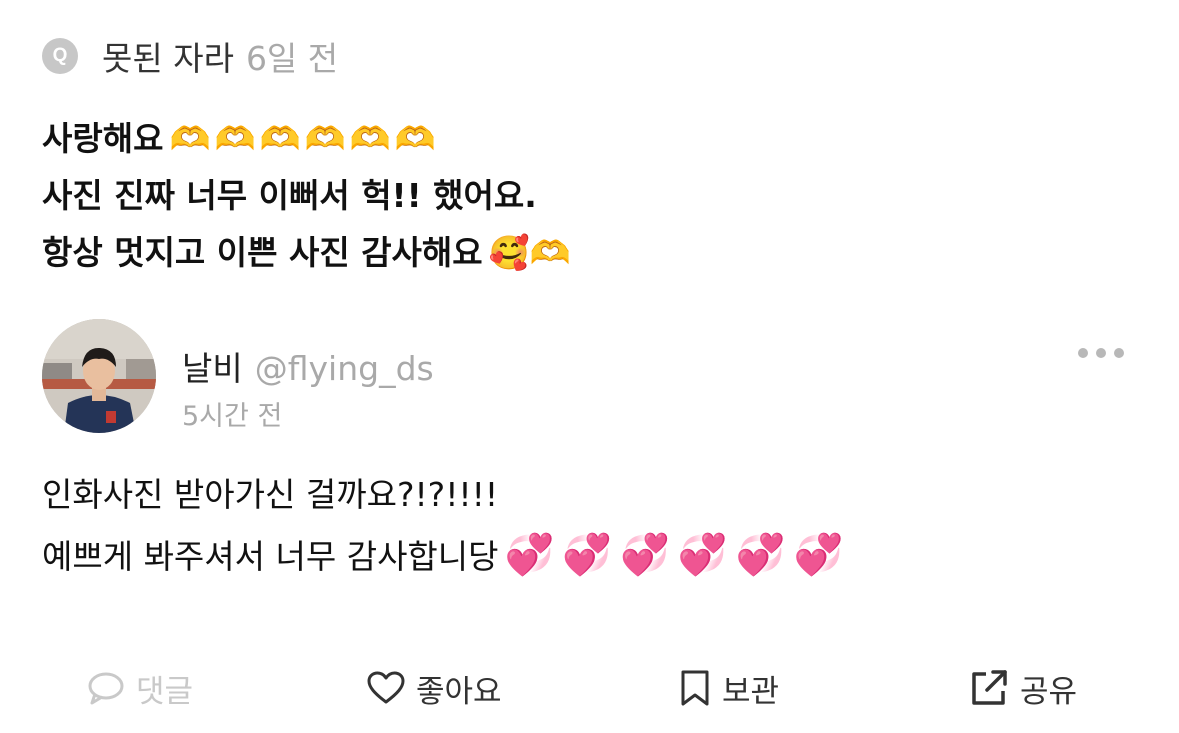 The image size is (1179, 733). I want to click on question-author: 못된 자라, so click(168, 56).